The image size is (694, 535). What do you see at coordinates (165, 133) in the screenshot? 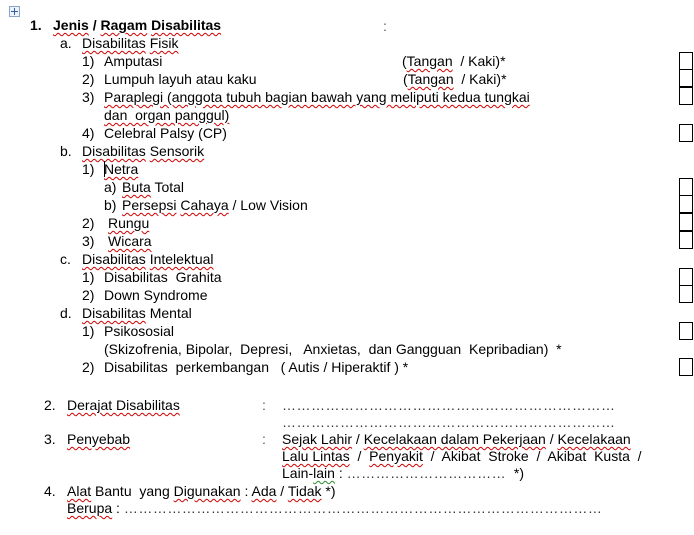
I see `item-celebral-palsy: Celebral Palsy (CP)` at bounding box center [165, 133].